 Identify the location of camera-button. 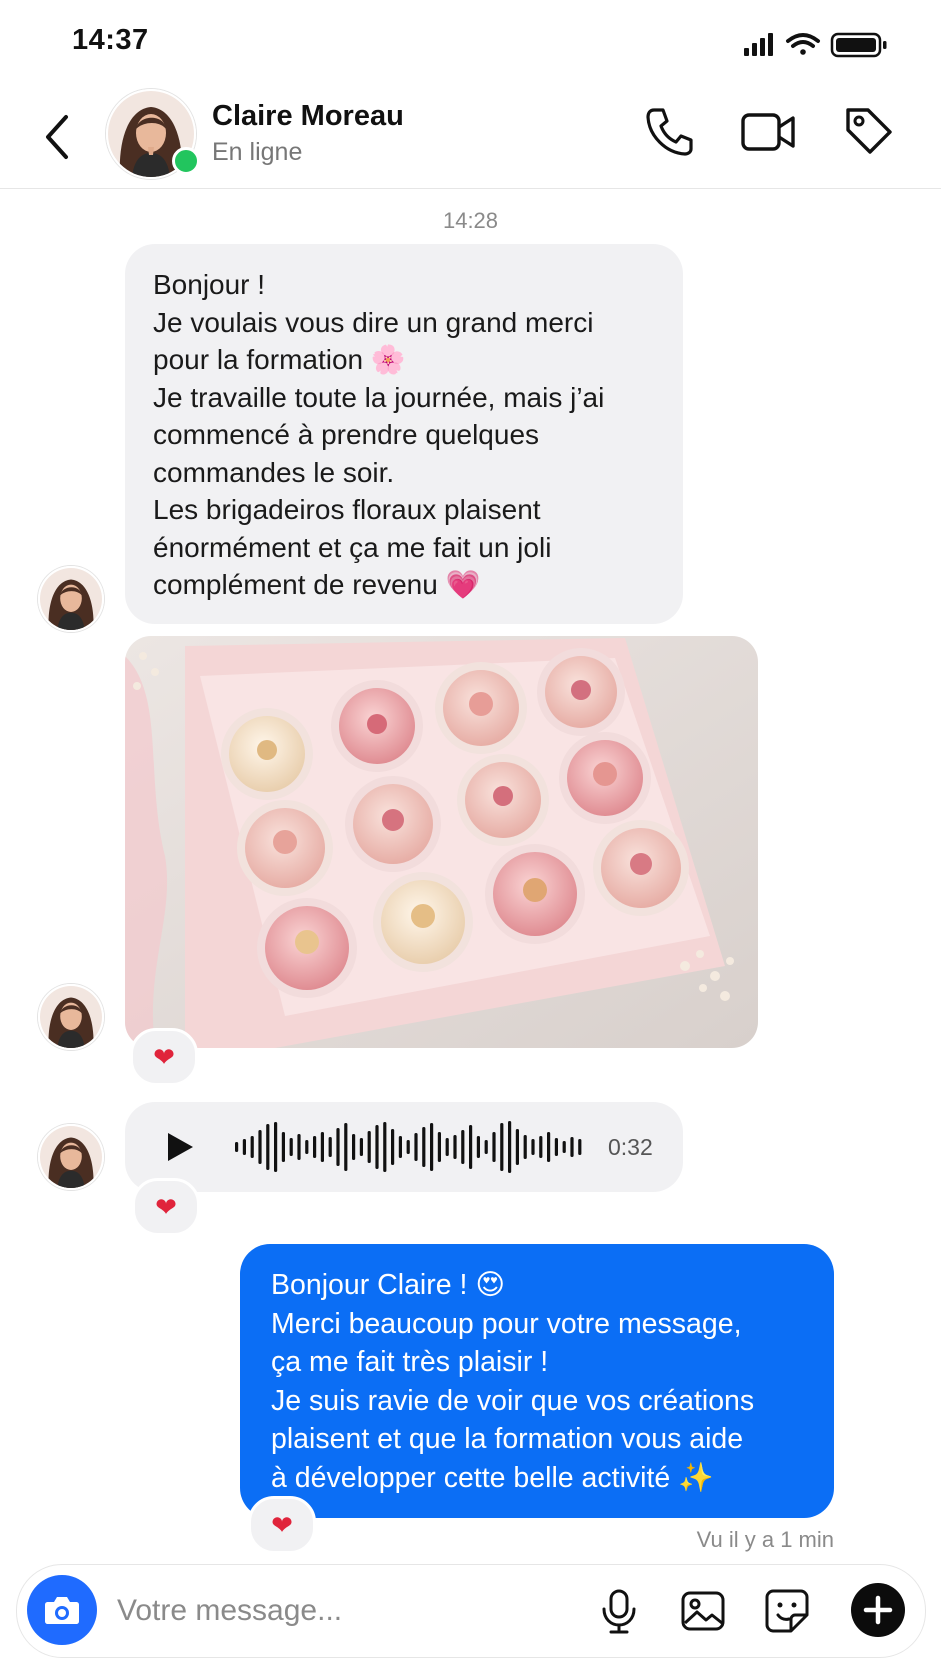
(62, 1610).